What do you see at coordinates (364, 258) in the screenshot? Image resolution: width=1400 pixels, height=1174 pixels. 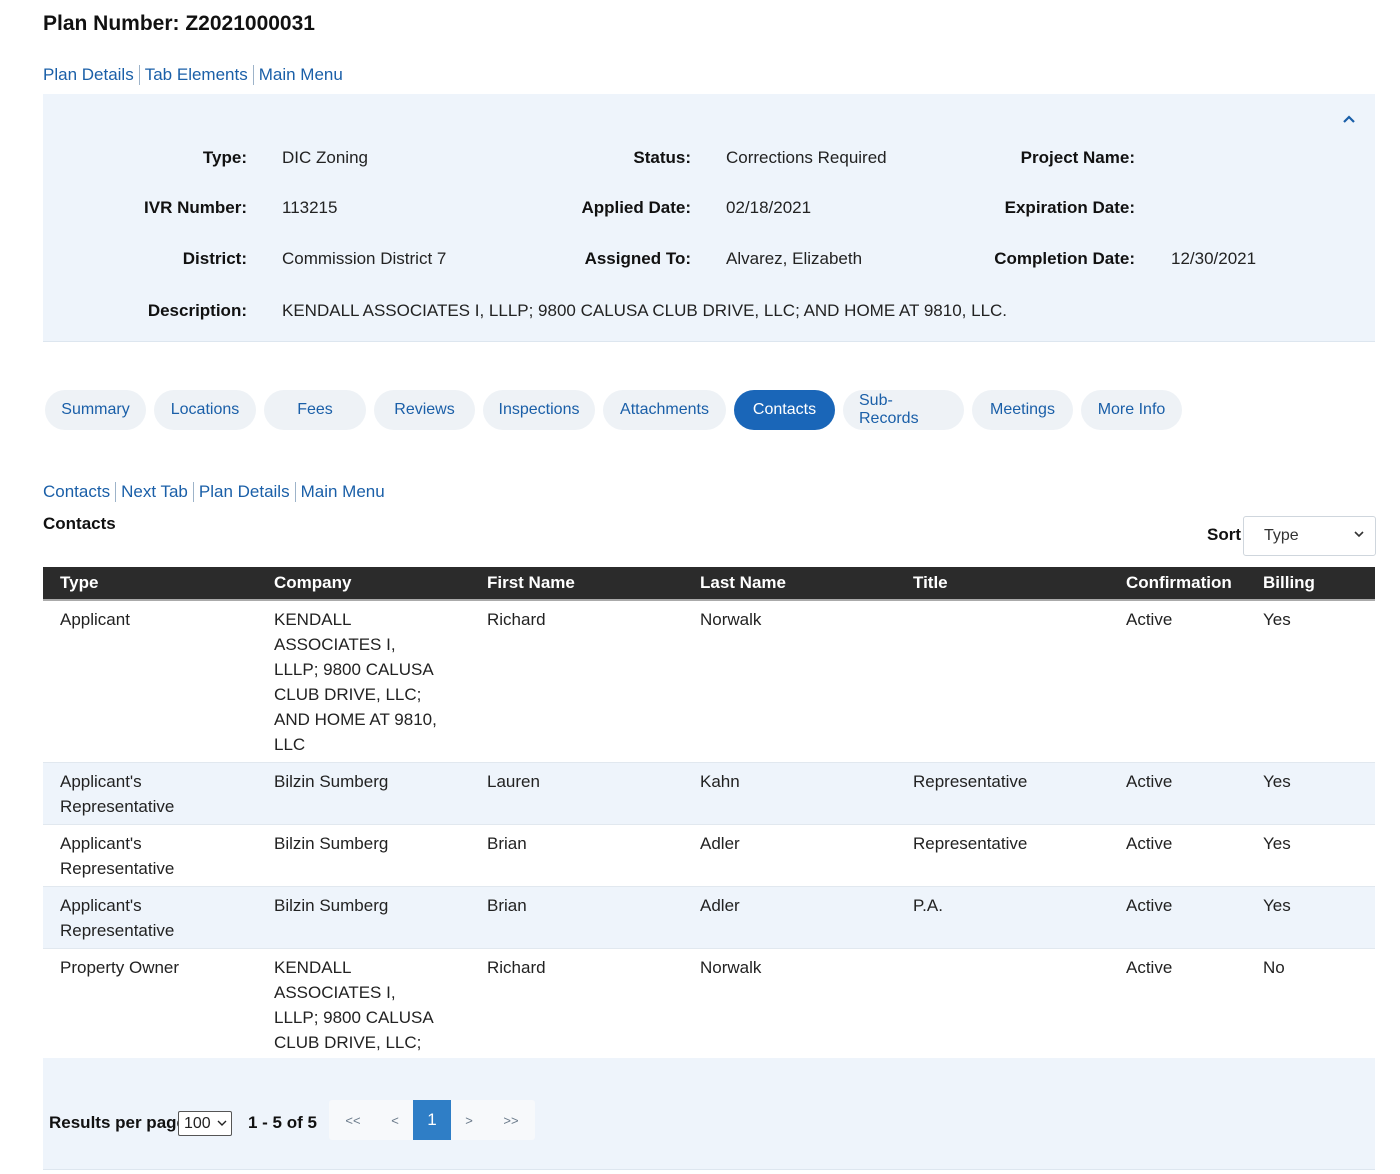 I see `district-value: Commission District 7` at bounding box center [364, 258].